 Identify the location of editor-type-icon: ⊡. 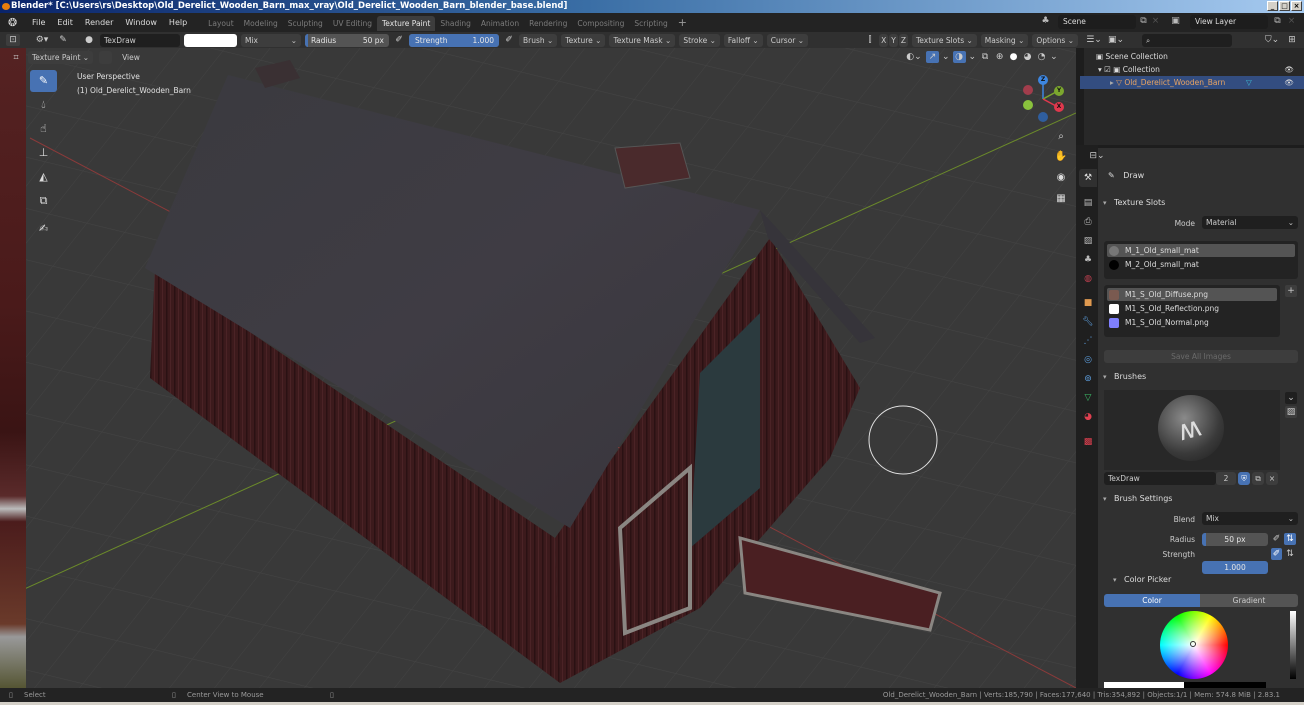
(13, 40).